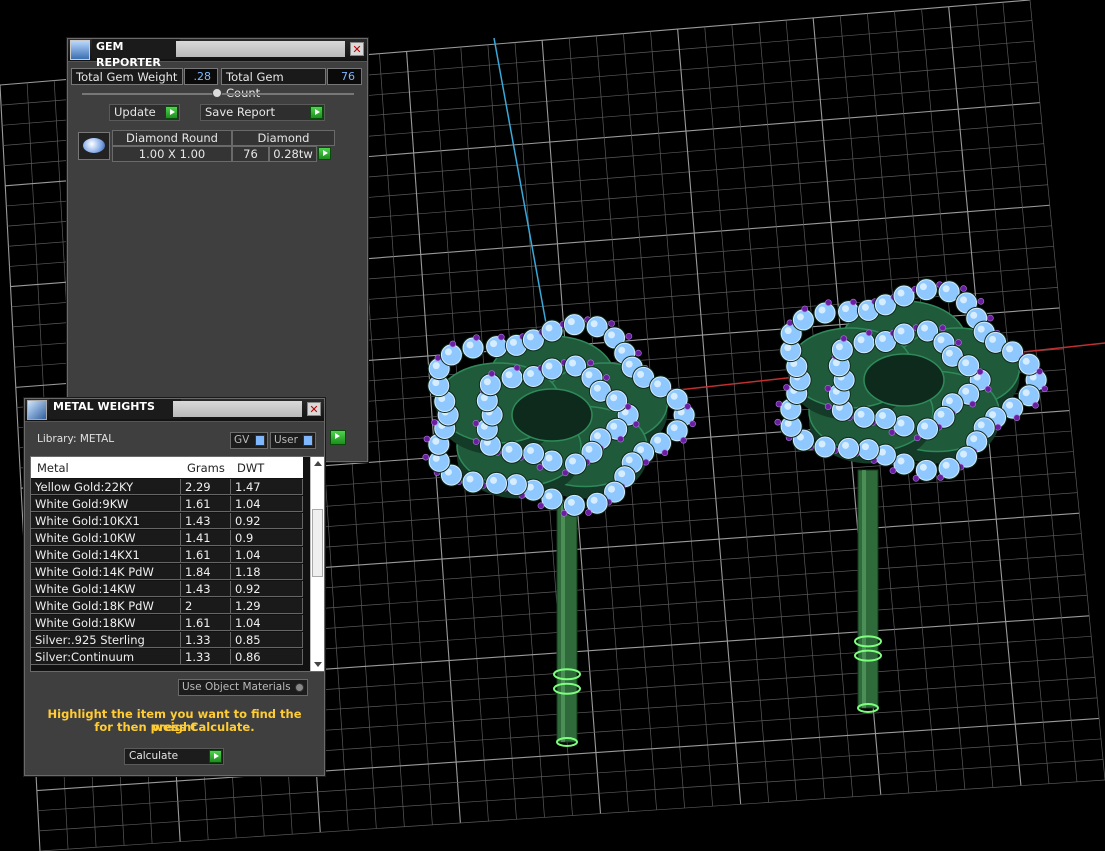  I want to click on cell-metal: White Gold:18KW, so click(106, 623).